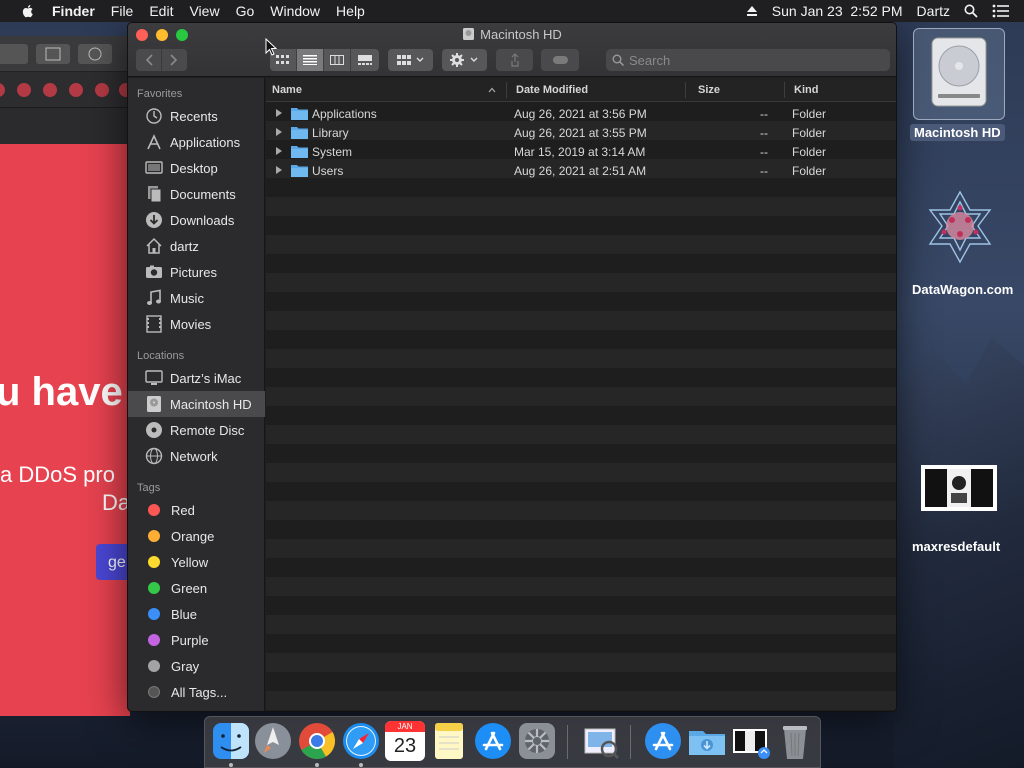  Describe the element at coordinates (196, 404) in the screenshot. I see `sidebar-item-macintosh-hd: Macintosh HD` at that location.